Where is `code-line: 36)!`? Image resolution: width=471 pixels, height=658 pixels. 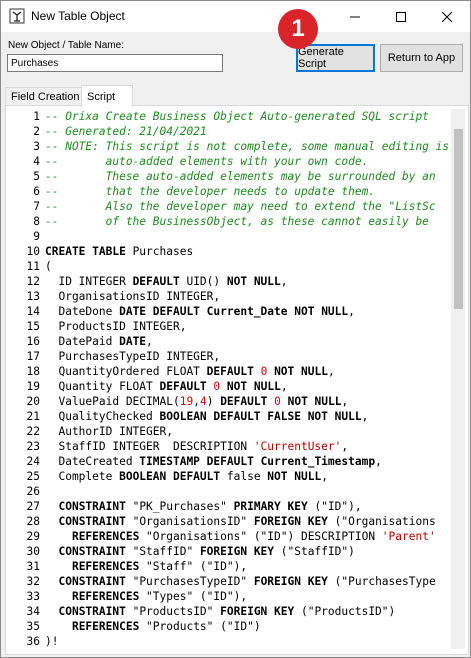
code-line: 36)! is located at coordinates (34, 641).